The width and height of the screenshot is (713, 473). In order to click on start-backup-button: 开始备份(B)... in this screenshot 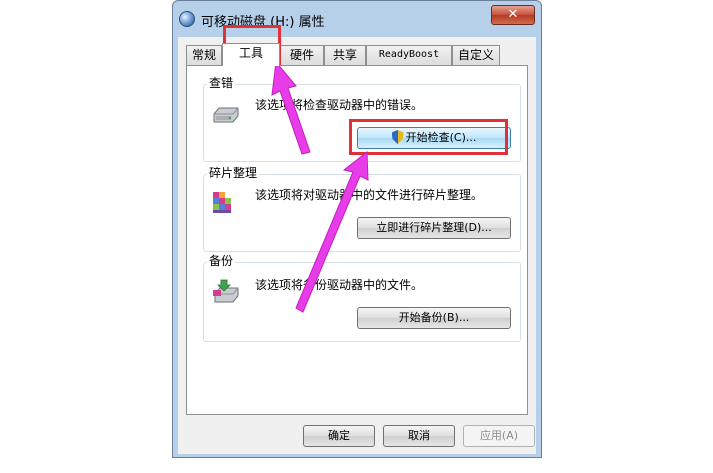, I will do `click(434, 318)`.